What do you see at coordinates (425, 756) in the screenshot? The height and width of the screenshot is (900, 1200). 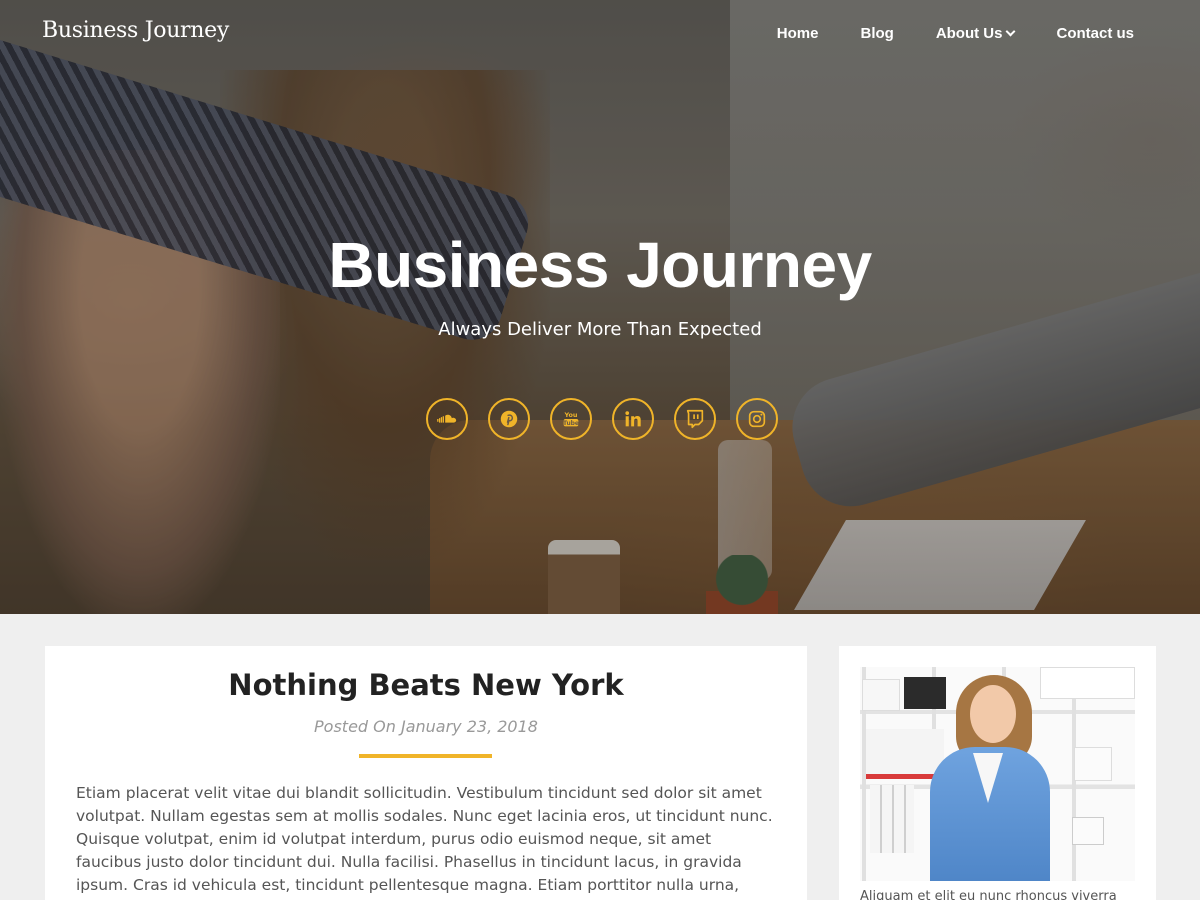 I see `title-divider` at bounding box center [425, 756].